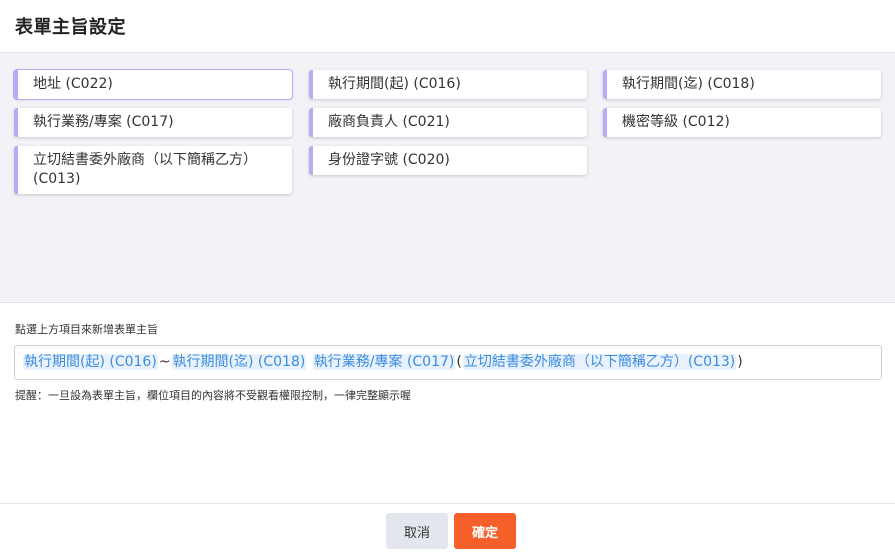 This screenshot has width=895, height=556. I want to click on subject-token: 立切結書委外廠商（以下簡稱乙方）(C013), so click(599, 362).